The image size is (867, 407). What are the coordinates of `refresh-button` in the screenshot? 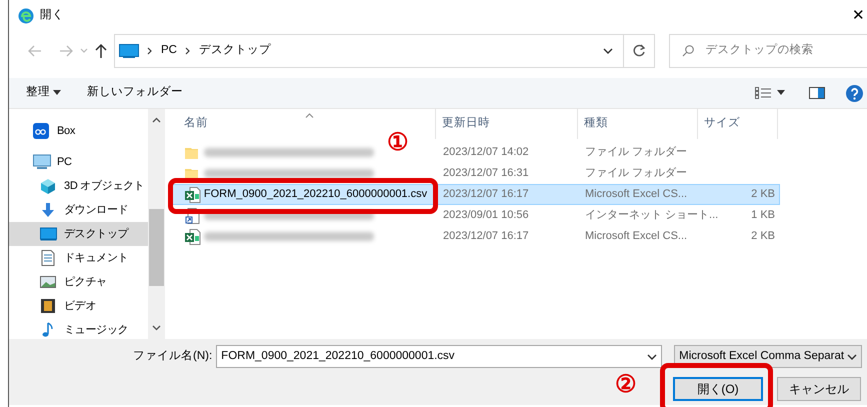 It's located at (639, 51).